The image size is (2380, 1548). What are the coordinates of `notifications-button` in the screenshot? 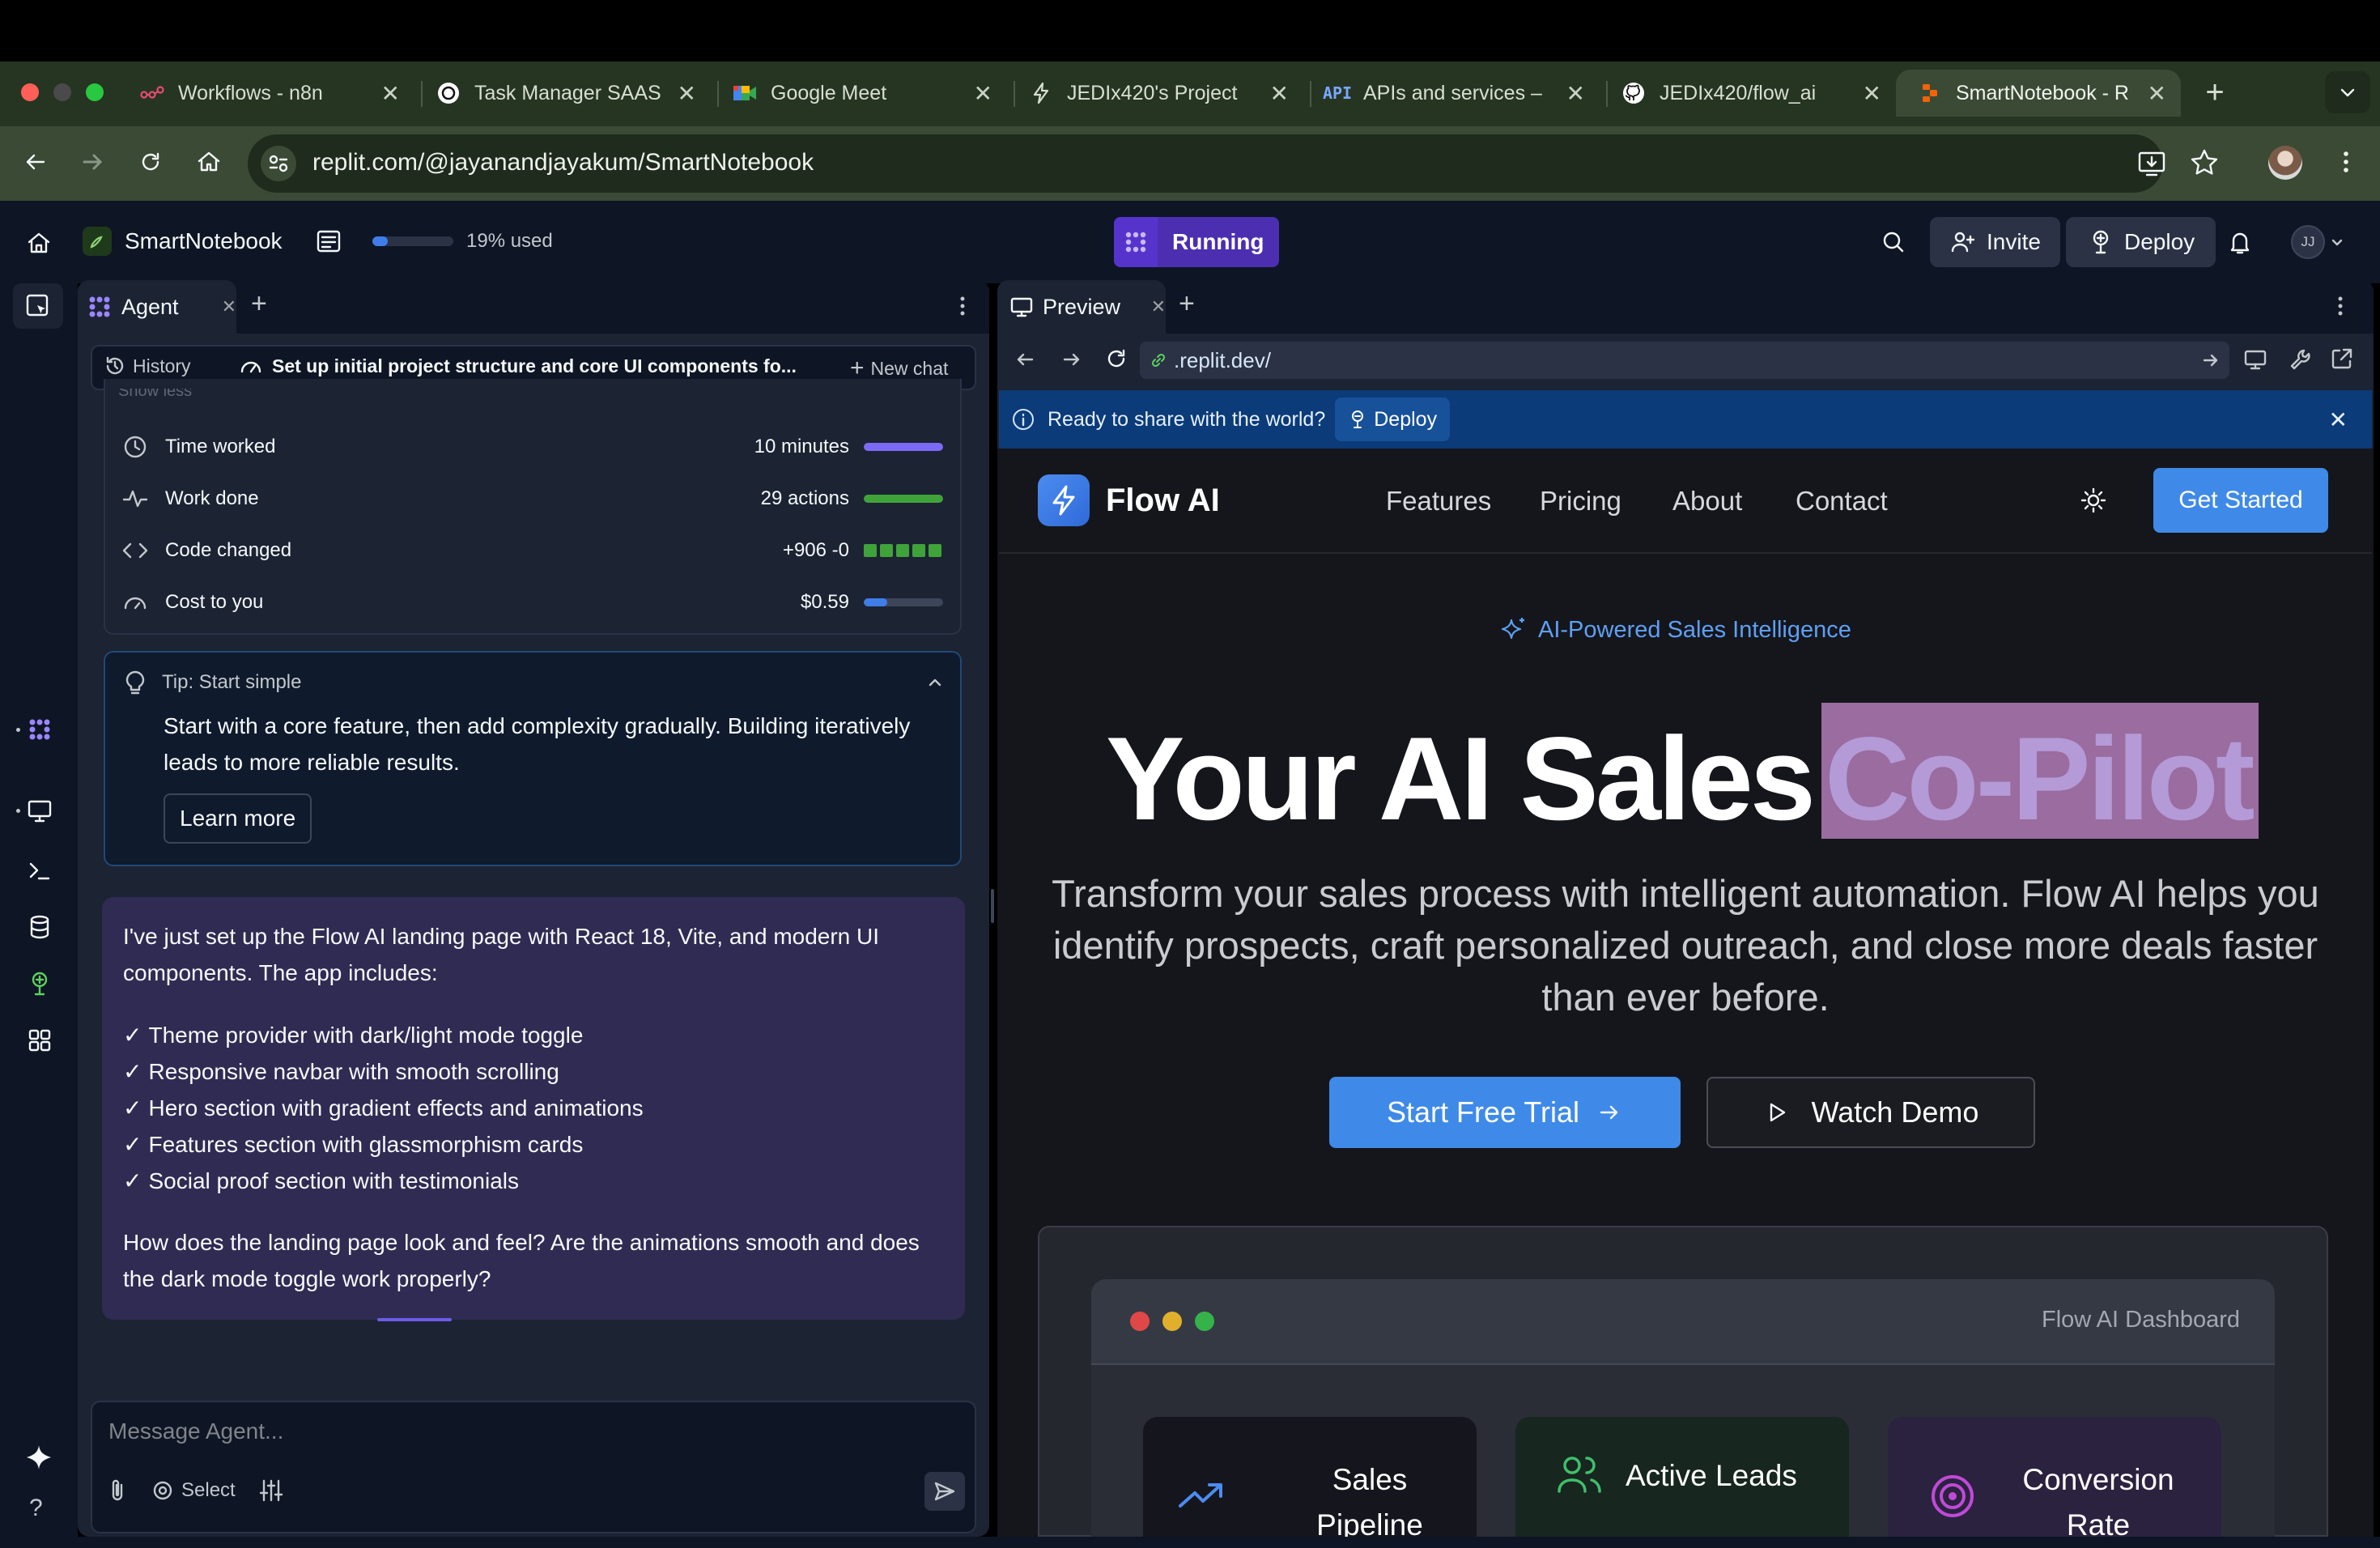 It's located at (2240, 242).